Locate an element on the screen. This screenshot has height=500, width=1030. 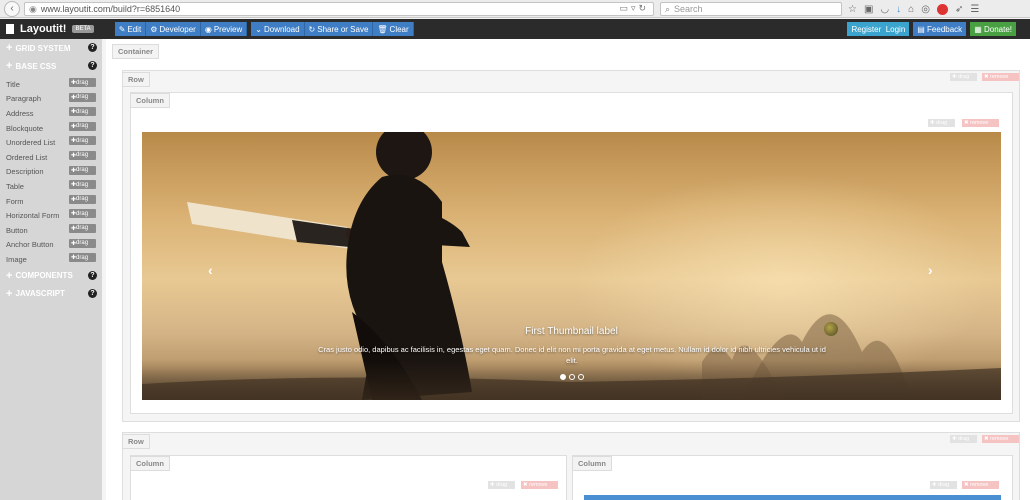
clipboard-icon: ▣ is located at coordinates (868, 9).